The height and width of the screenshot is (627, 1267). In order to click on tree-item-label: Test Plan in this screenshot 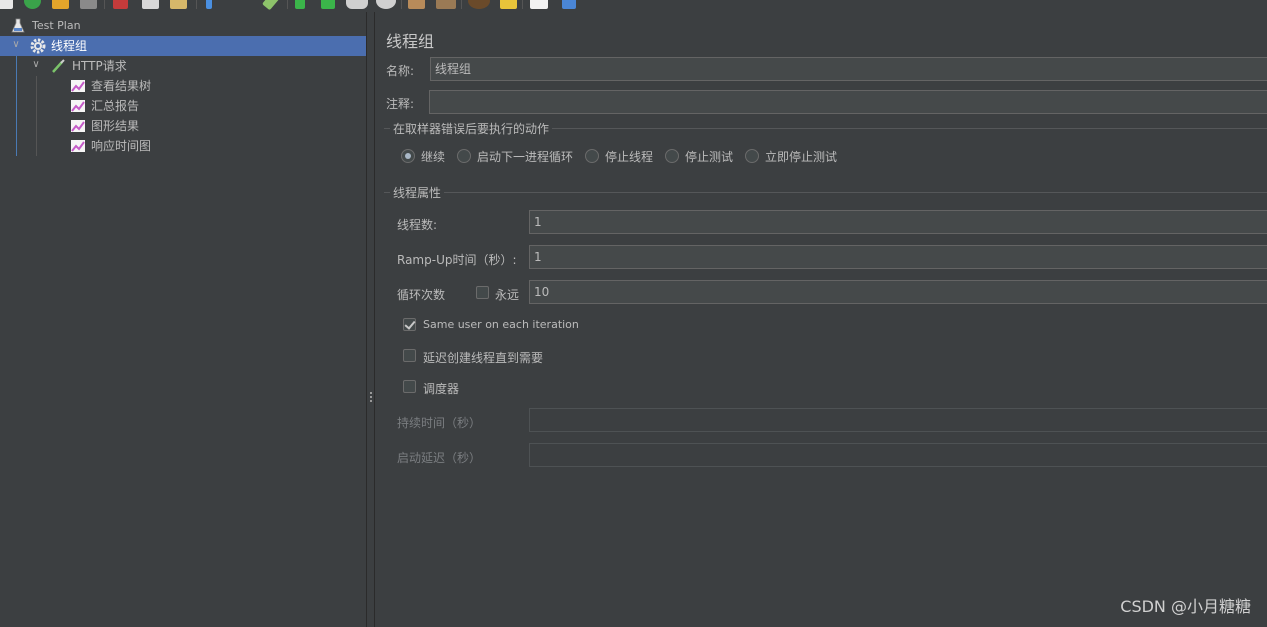, I will do `click(56, 25)`.